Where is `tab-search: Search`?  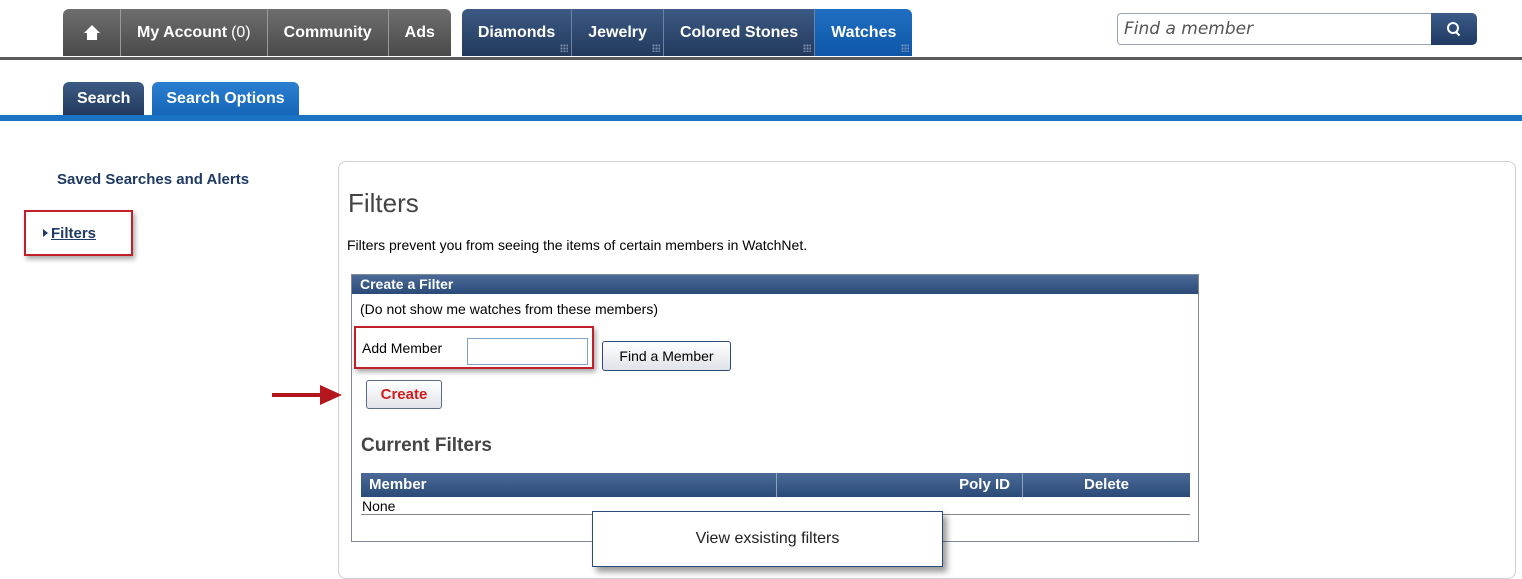
tab-search: Search is located at coordinates (104, 99).